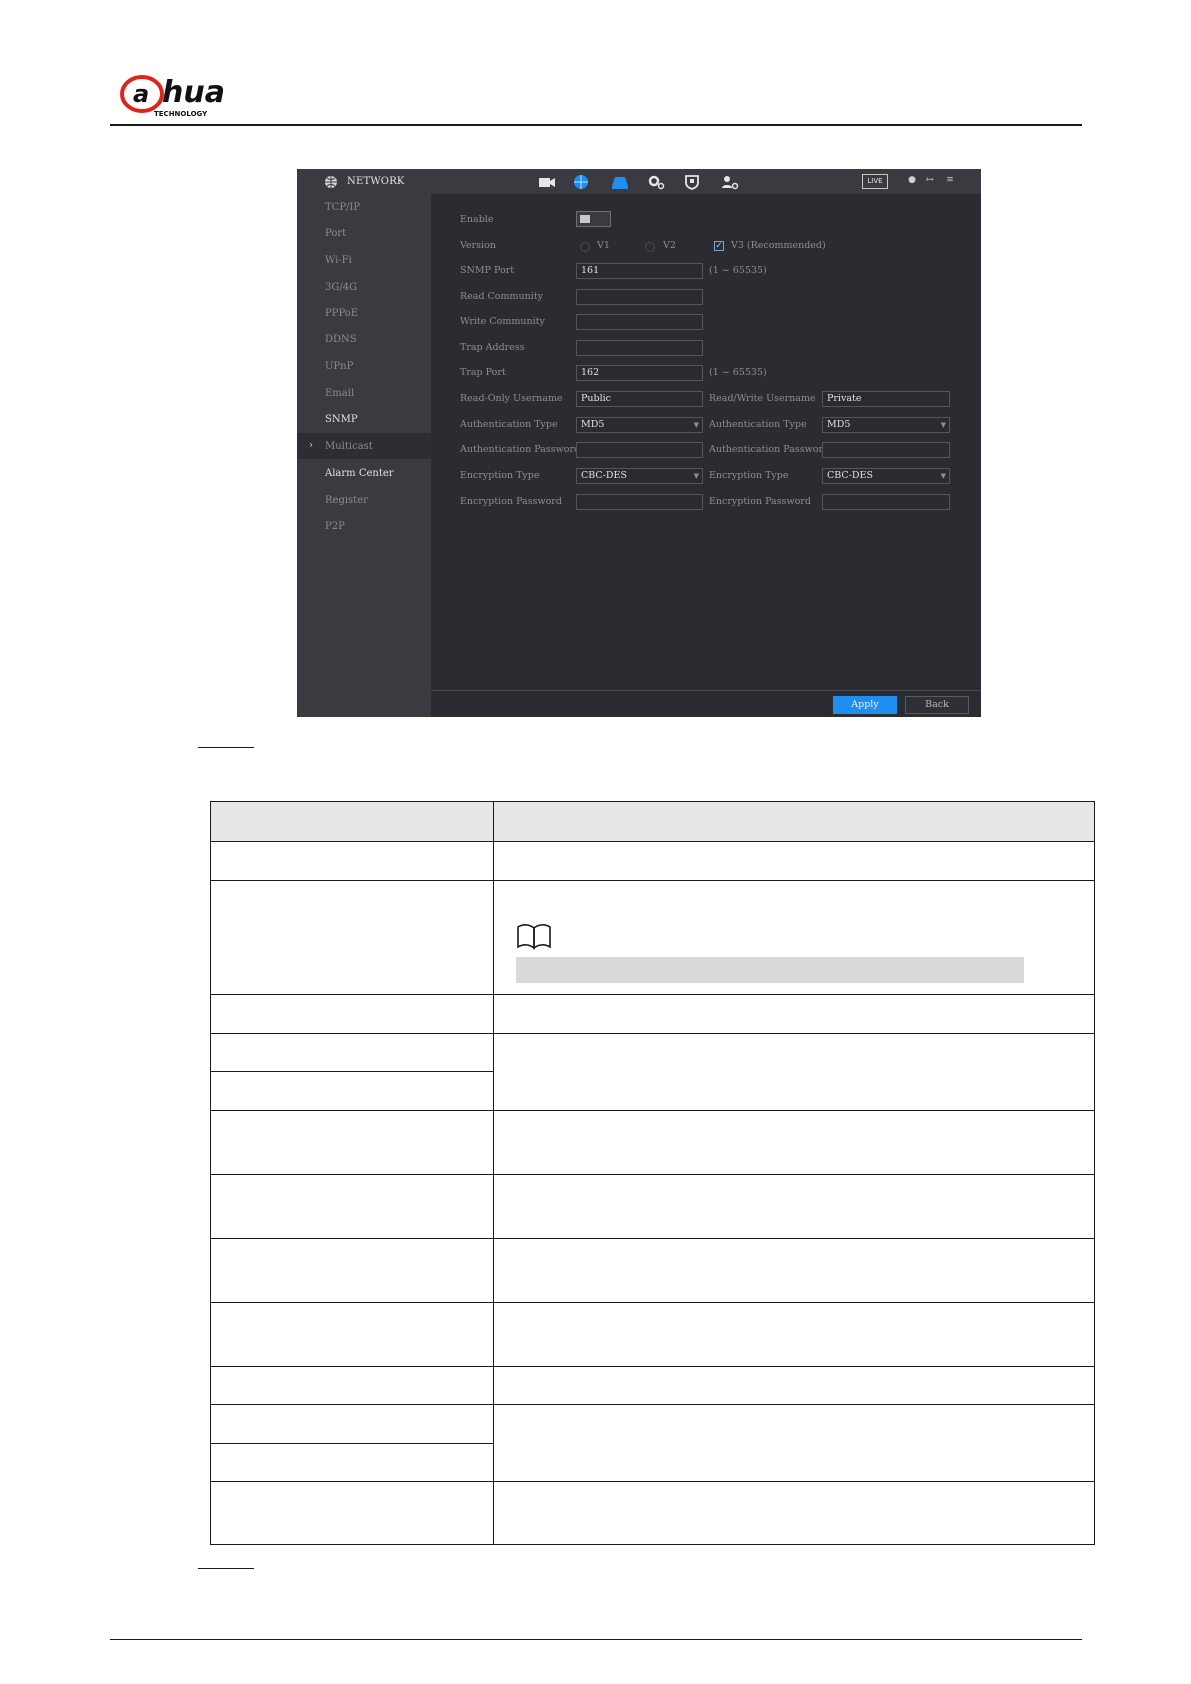 Image resolution: width=1191 pixels, height=1684 pixels. I want to click on header-rule, so click(596, 125).